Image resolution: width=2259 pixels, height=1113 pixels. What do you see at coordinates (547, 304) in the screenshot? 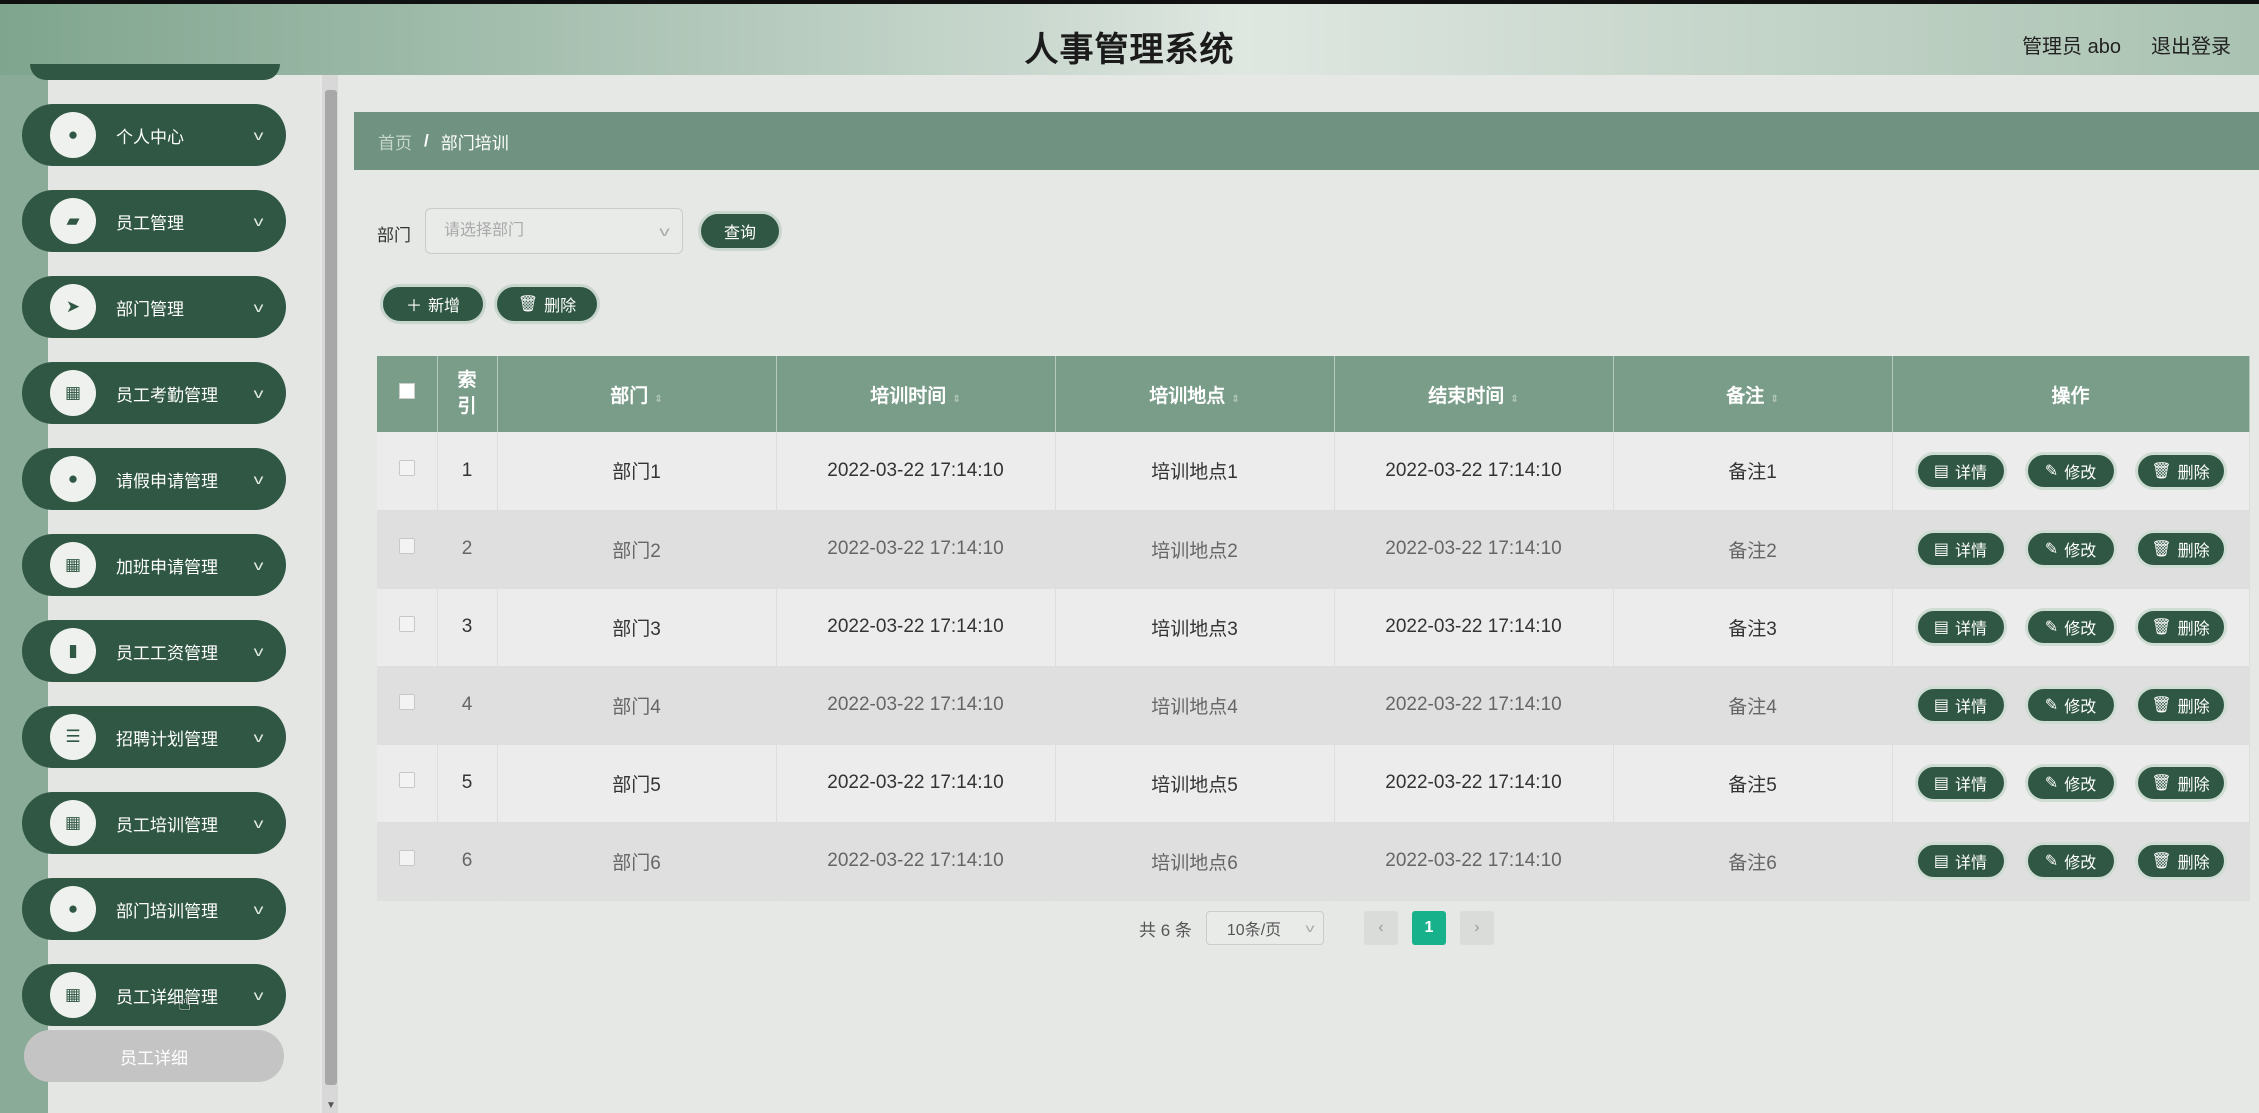
I see `bulk-delete-button: 🗑 删除` at bounding box center [547, 304].